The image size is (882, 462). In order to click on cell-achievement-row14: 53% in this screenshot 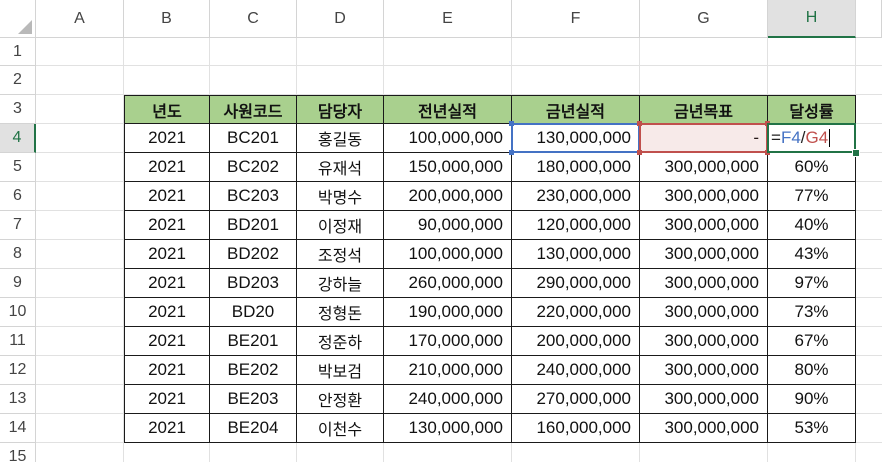, I will do `click(812, 428)`.